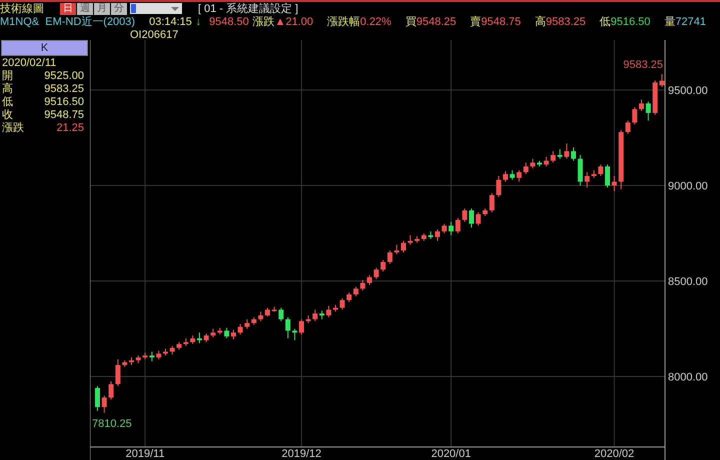  I want to click on quote-item: 買9548.25, so click(430, 22).